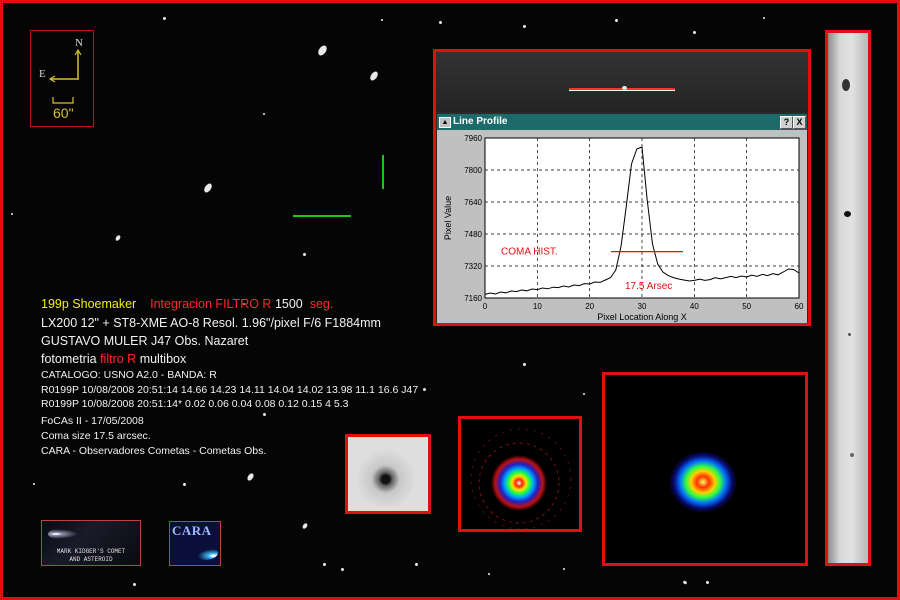 The width and height of the screenshot is (900, 600). Describe the element at coordinates (91, 551) in the screenshot. I see `logo-text-1: MARK KIDGER'S COMET` at that location.